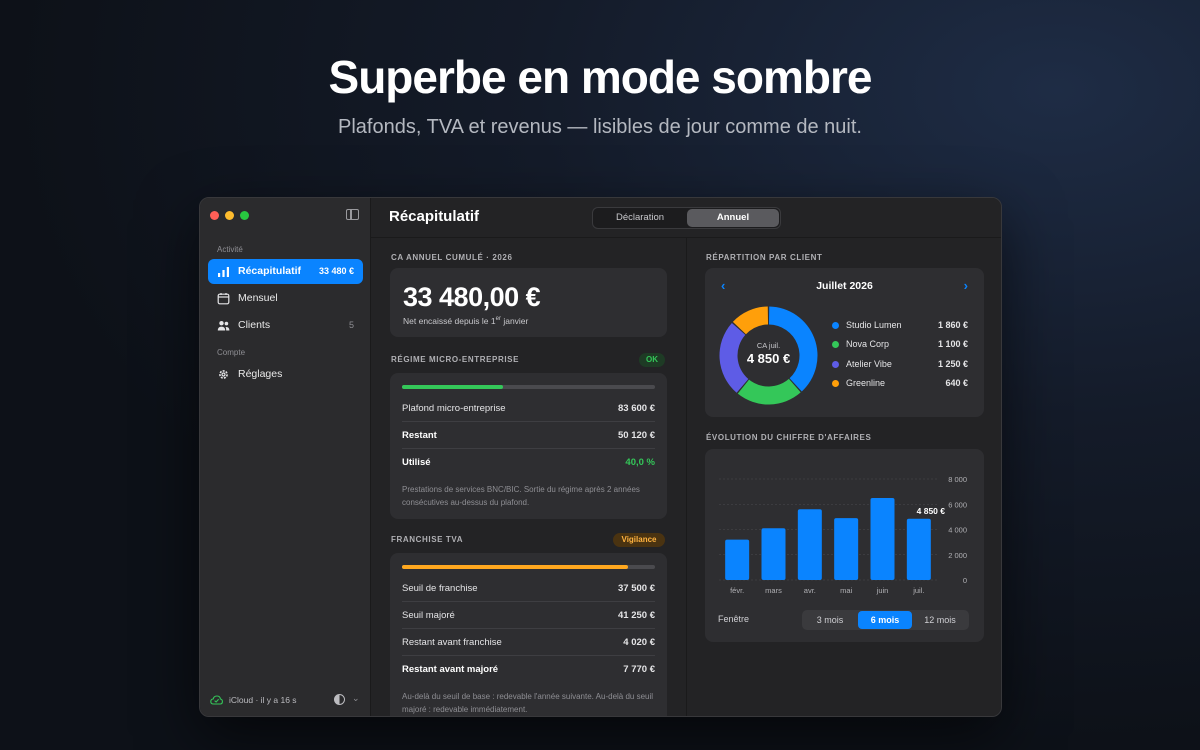  I want to click on sidebar-section-account: Compte, so click(231, 352).